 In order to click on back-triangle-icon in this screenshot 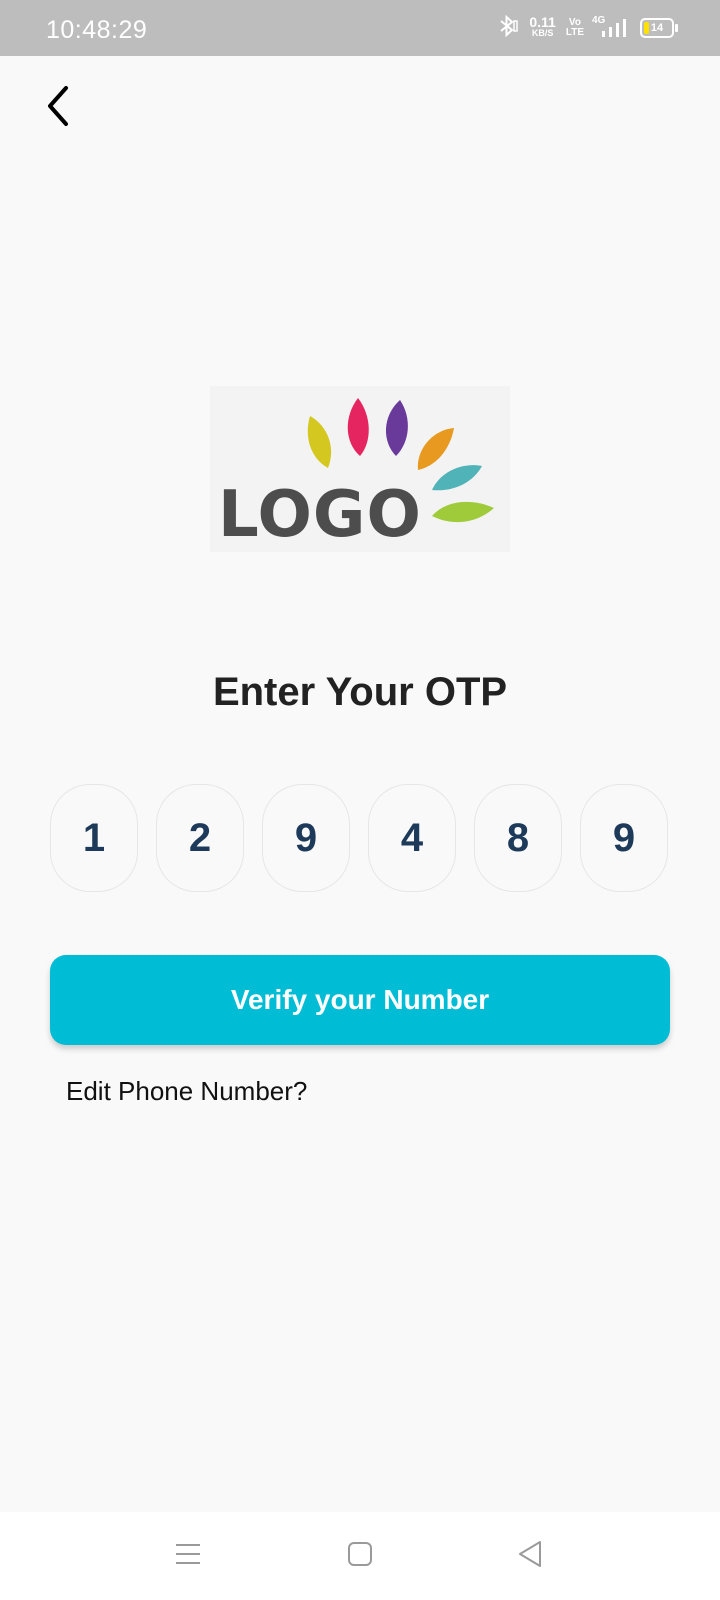, I will do `click(530, 1556)`.